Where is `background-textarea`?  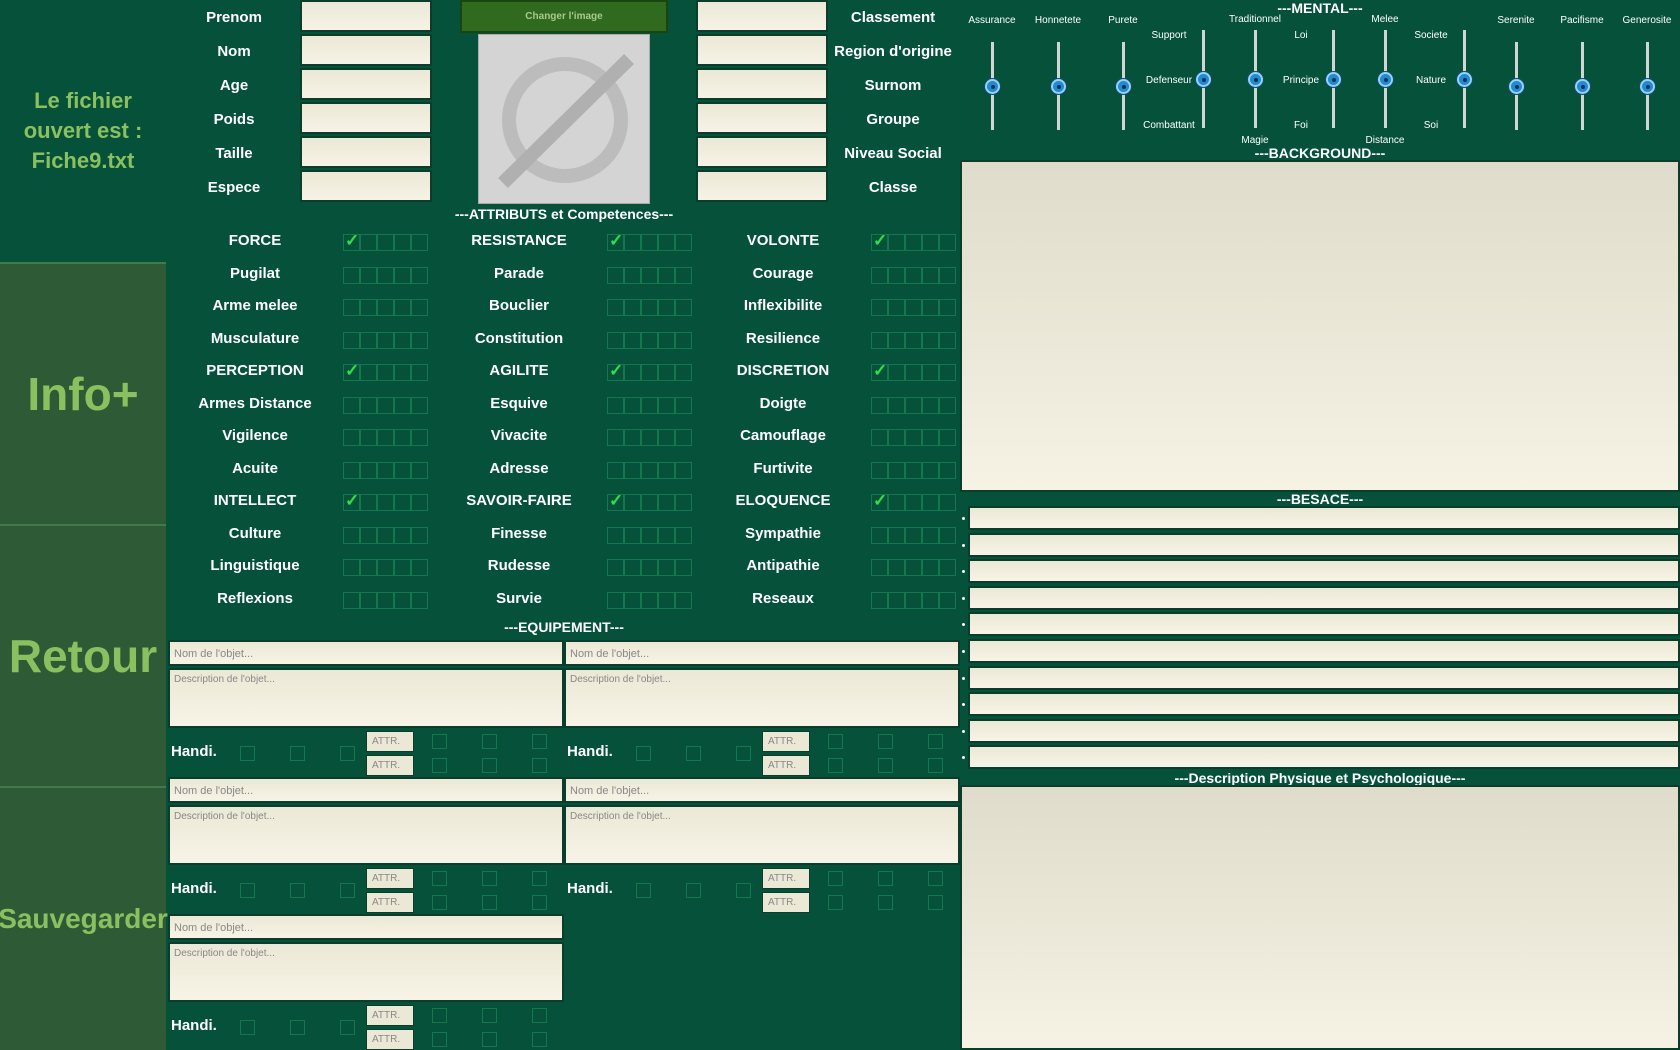
background-textarea is located at coordinates (1320, 326).